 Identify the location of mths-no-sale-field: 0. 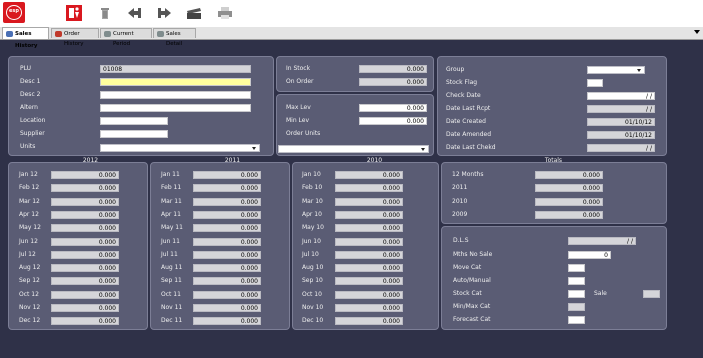
(589, 255).